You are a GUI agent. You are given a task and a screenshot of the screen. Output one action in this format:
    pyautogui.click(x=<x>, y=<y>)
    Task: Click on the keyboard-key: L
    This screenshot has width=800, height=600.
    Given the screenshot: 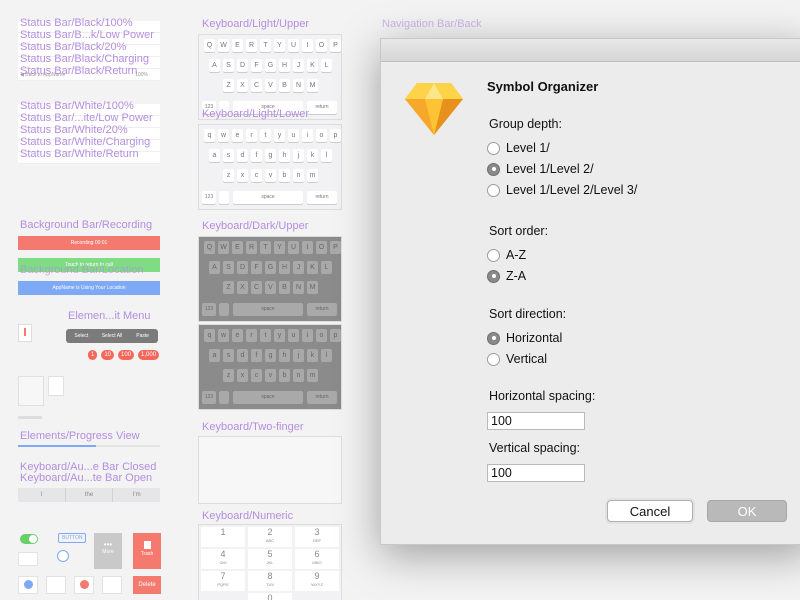 What is the action you would take?
    pyautogui.click(x=326, y=267)
    